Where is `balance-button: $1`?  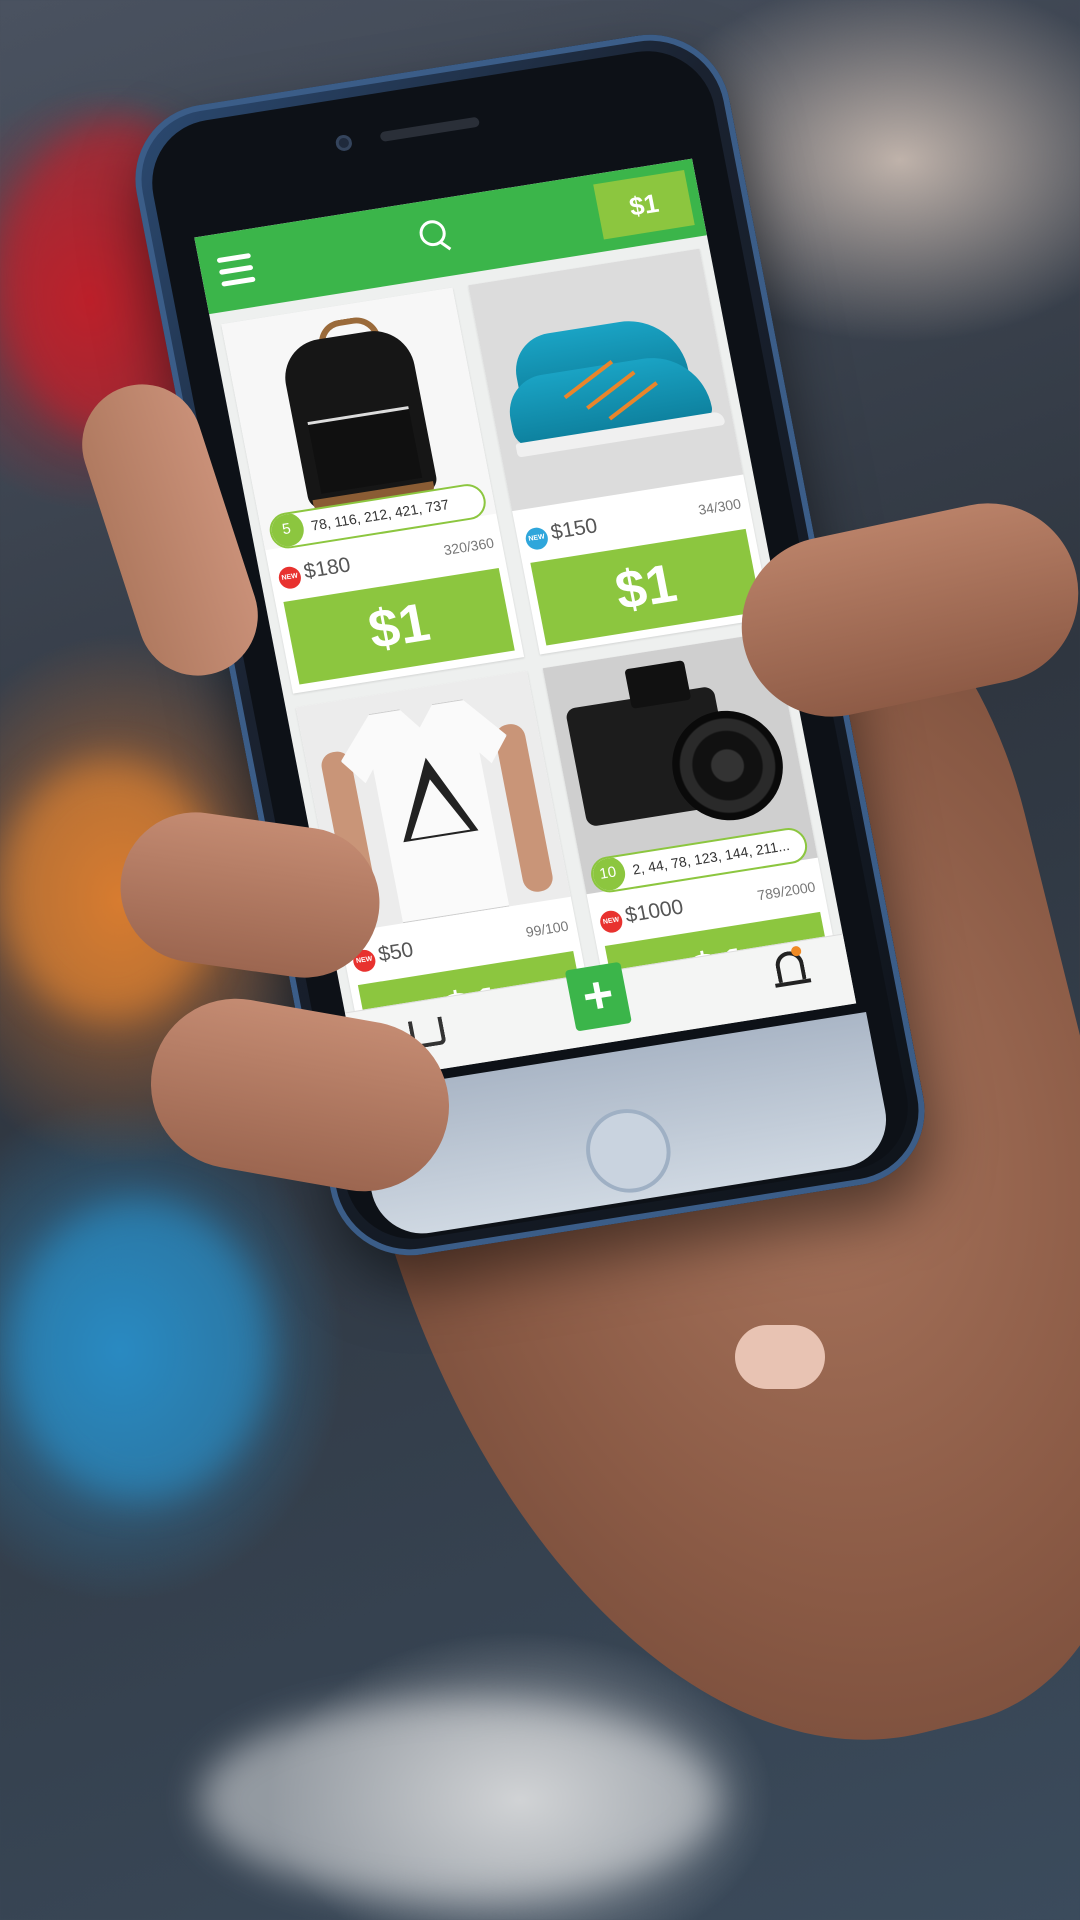 balance-button: $1 is located at coordinates (644, 205).